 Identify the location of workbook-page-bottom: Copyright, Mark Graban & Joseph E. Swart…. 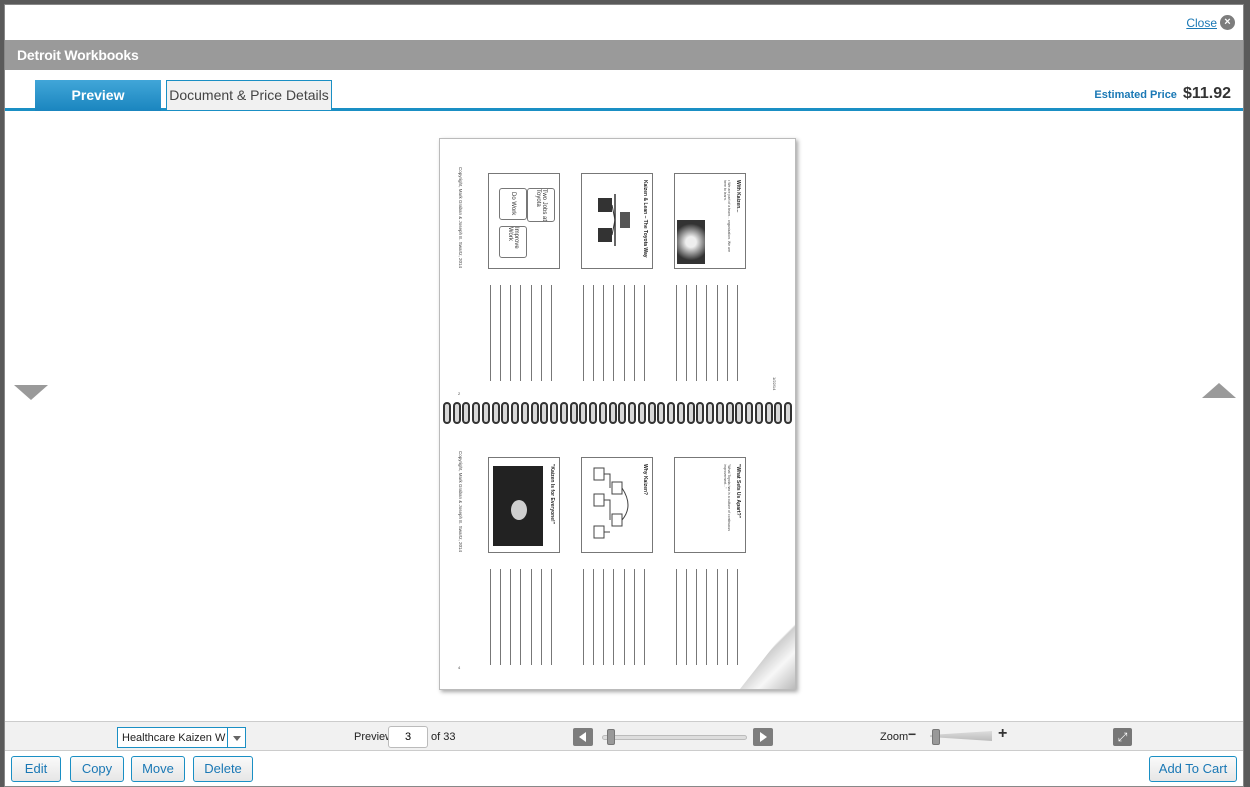
(617, 556).